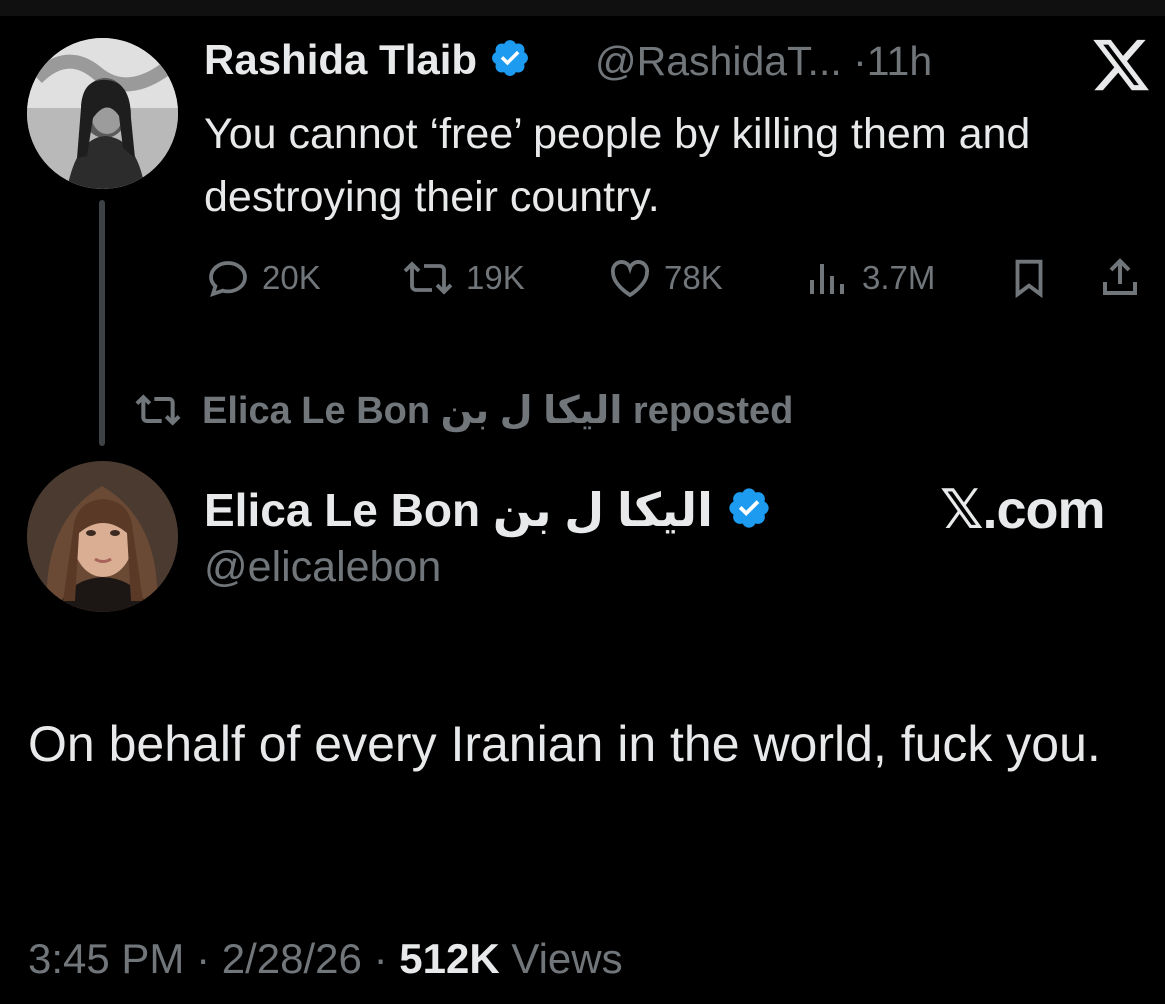 The height and width of the screenshot is (1004, 1165). What do you see at coordinates (340, 59) in the screenshot?
I see `quoted-author-name-text: Rashida Tlaib` at bounding box center [340, 59].